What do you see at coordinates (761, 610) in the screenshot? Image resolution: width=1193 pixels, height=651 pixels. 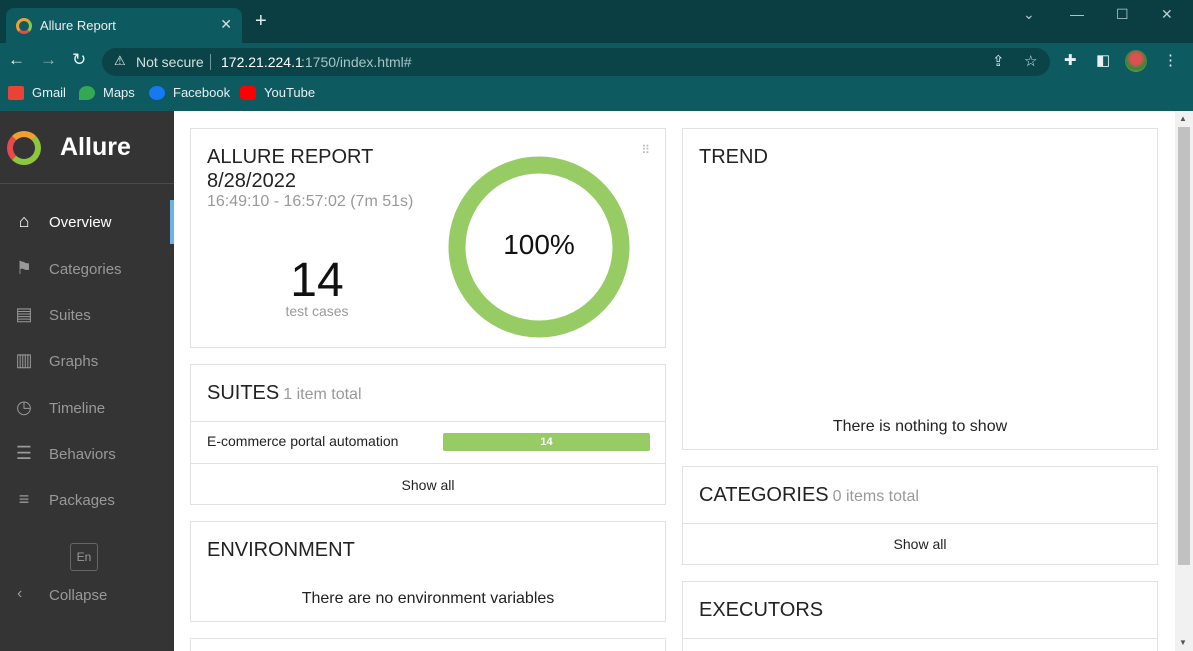 I see `executors-title: EXECUTORS` at bounding box center [761, 610].